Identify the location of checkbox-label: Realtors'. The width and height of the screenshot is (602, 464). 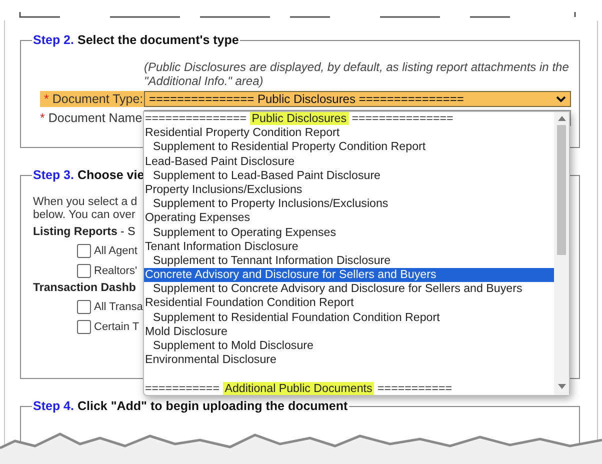
(116, 271).